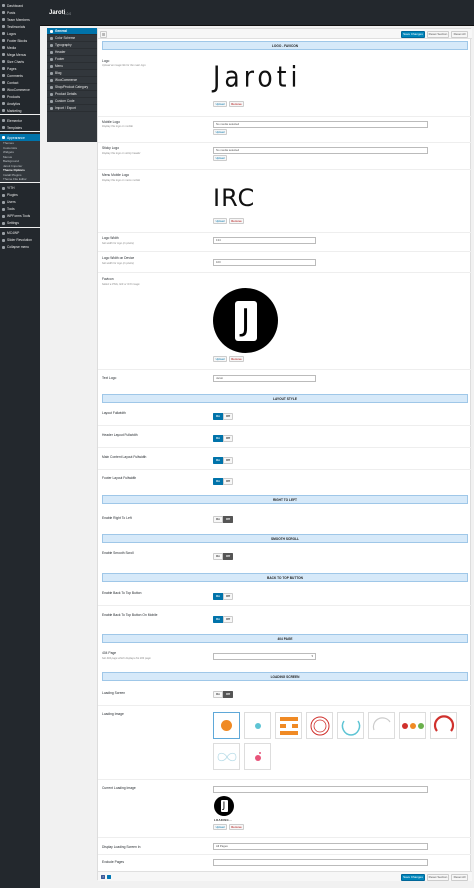  What do you see at coordinates (20, 233) in the screenshot?
I see `admin-menu-item-mc4wp: MC4WP` at bounding box center [20, 233].